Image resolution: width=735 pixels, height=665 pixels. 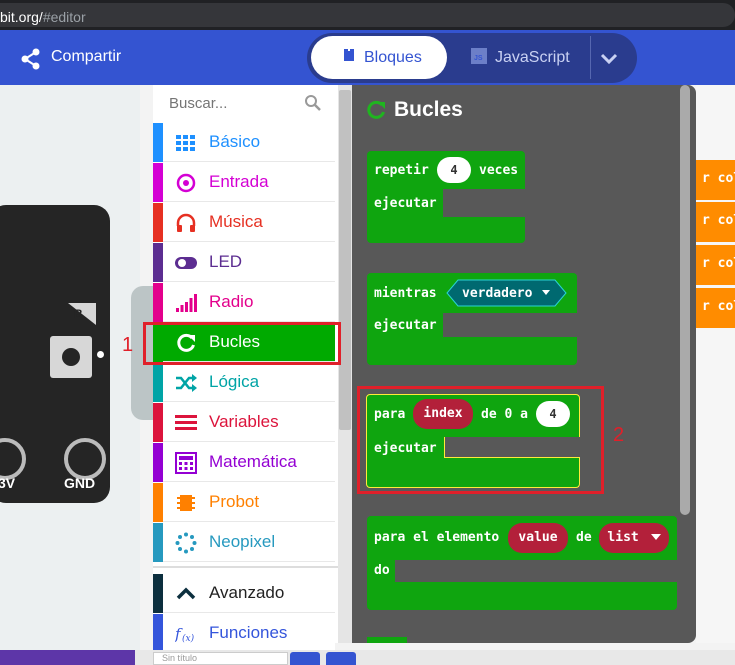 I want to click on annotation-label-1: 1, so click(x=128, y=345).